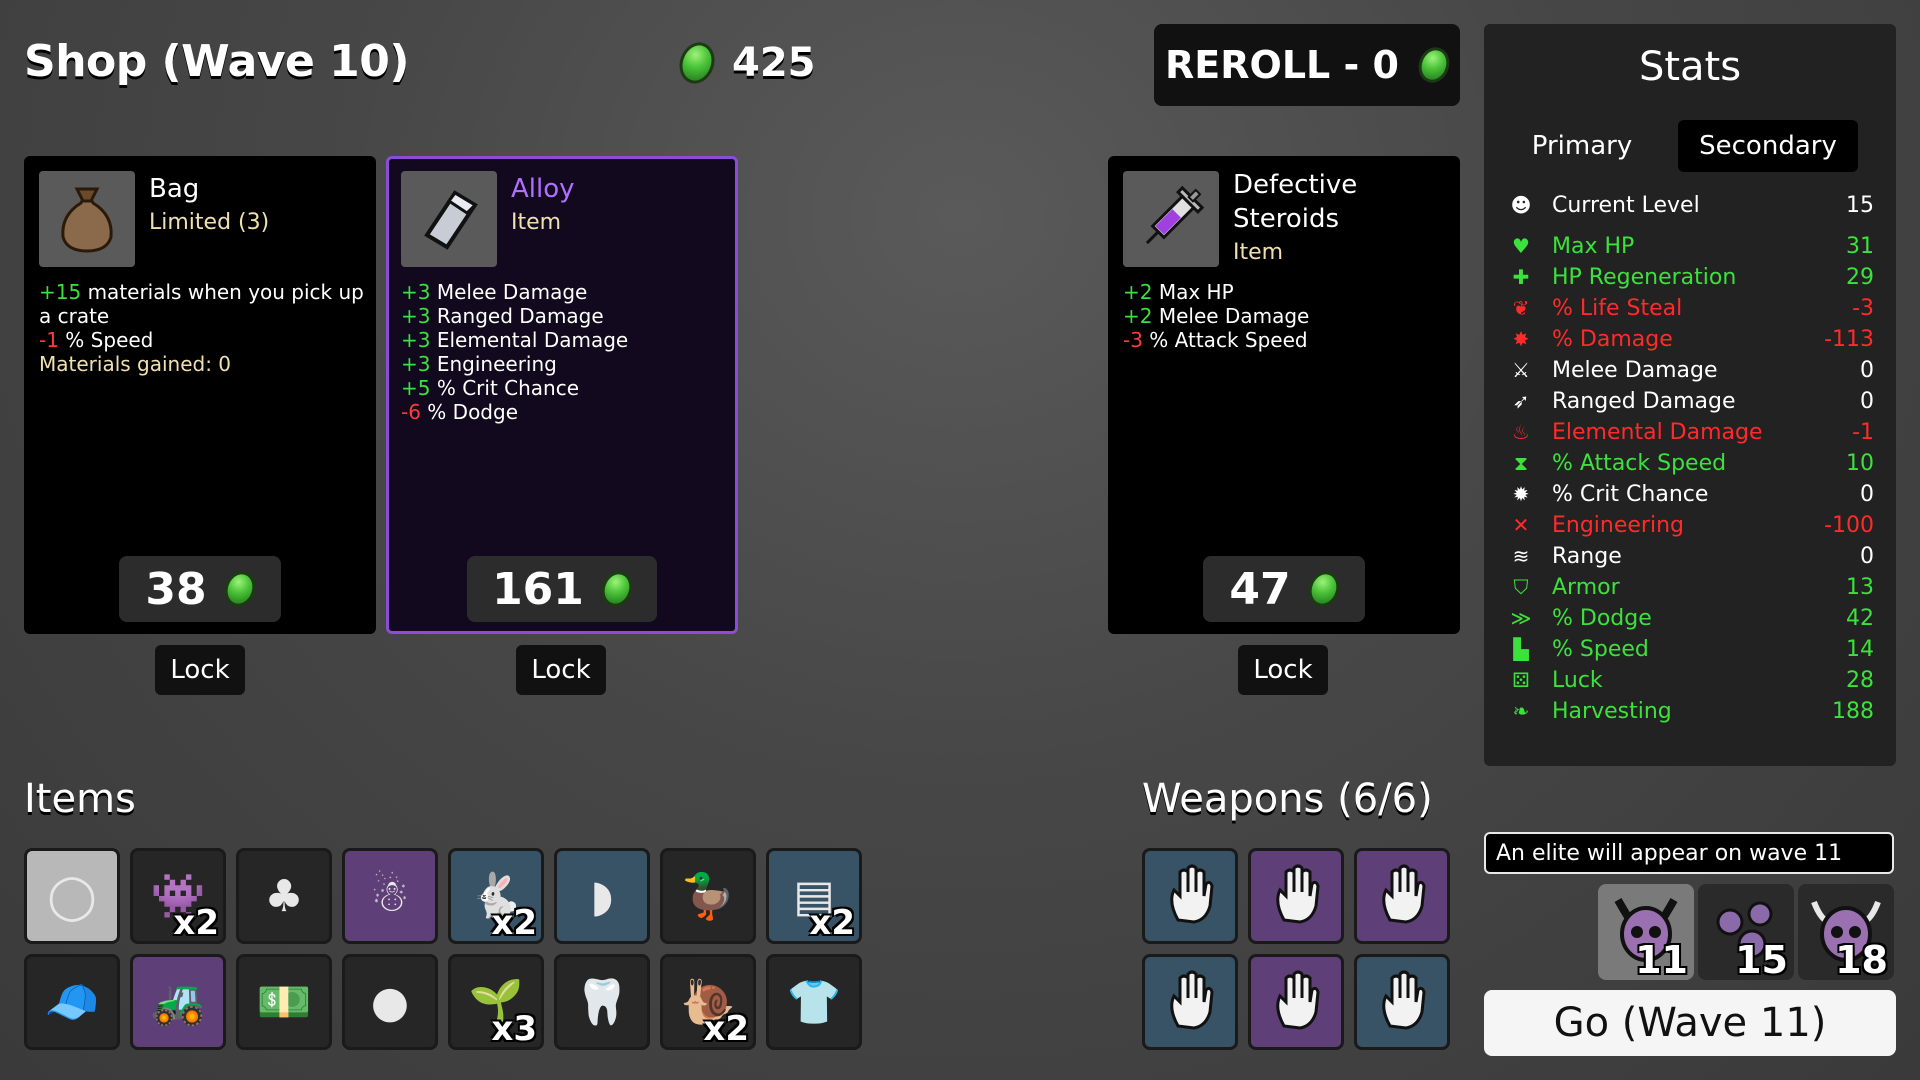 This screenshot has height=1080, width=1920. What do you see at coordinates (1860, 680) in the screenshot?
I see `stat-value: 28` at bounding box center [1860, 680].